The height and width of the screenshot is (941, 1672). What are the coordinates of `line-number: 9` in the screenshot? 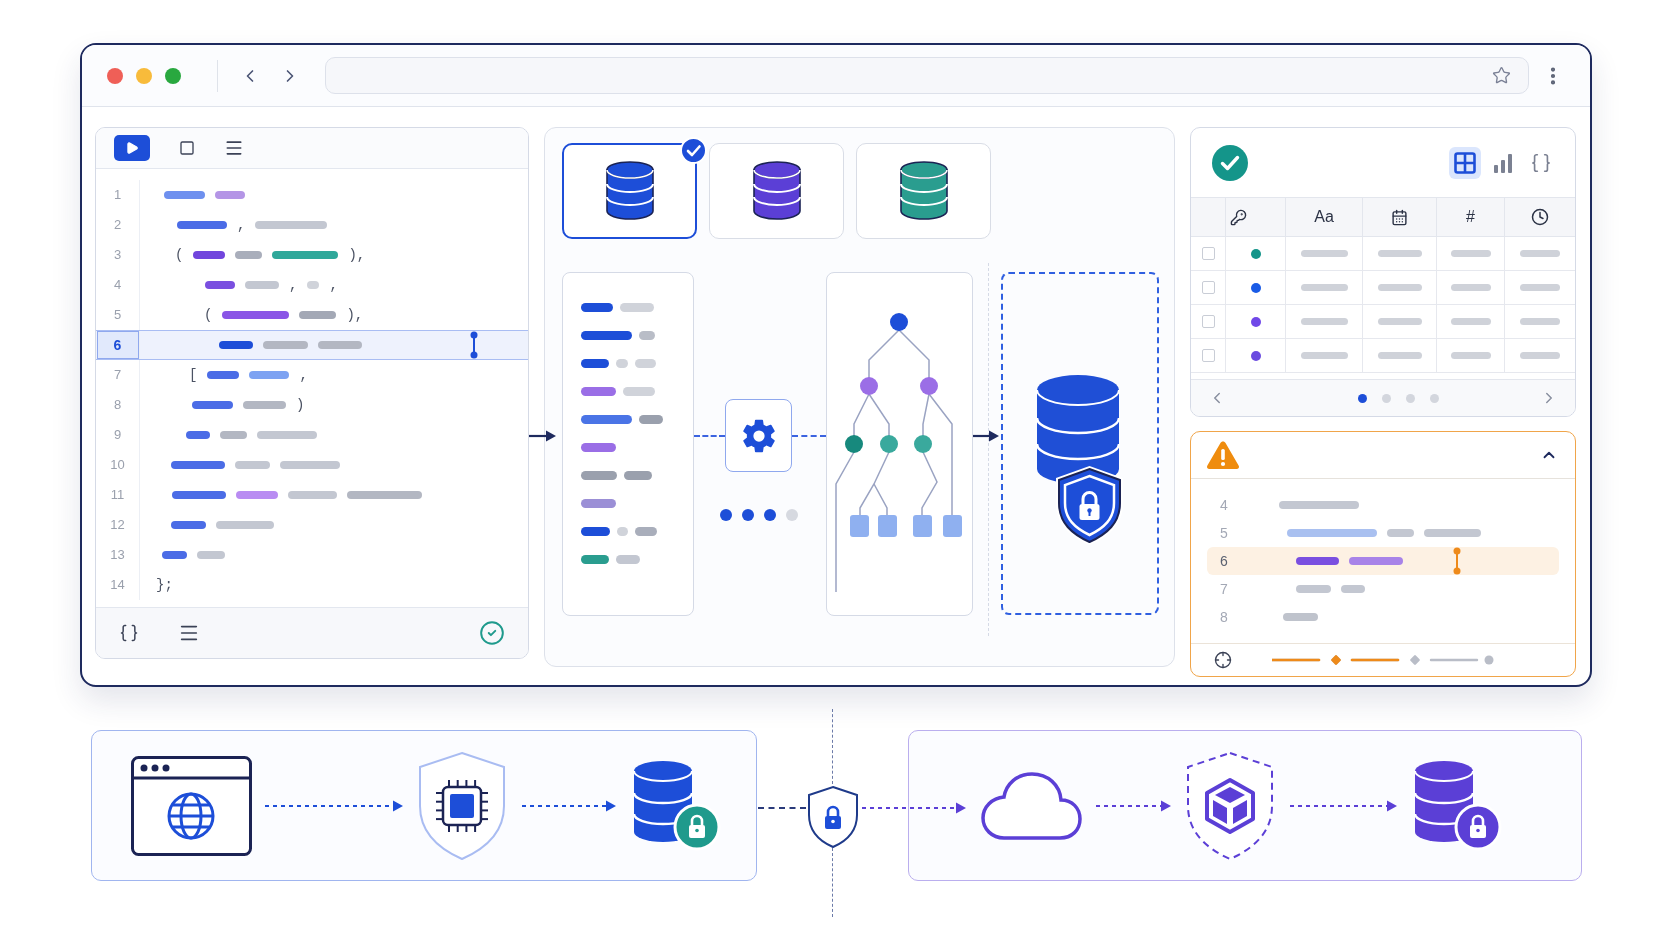 It's located at (117, 435).